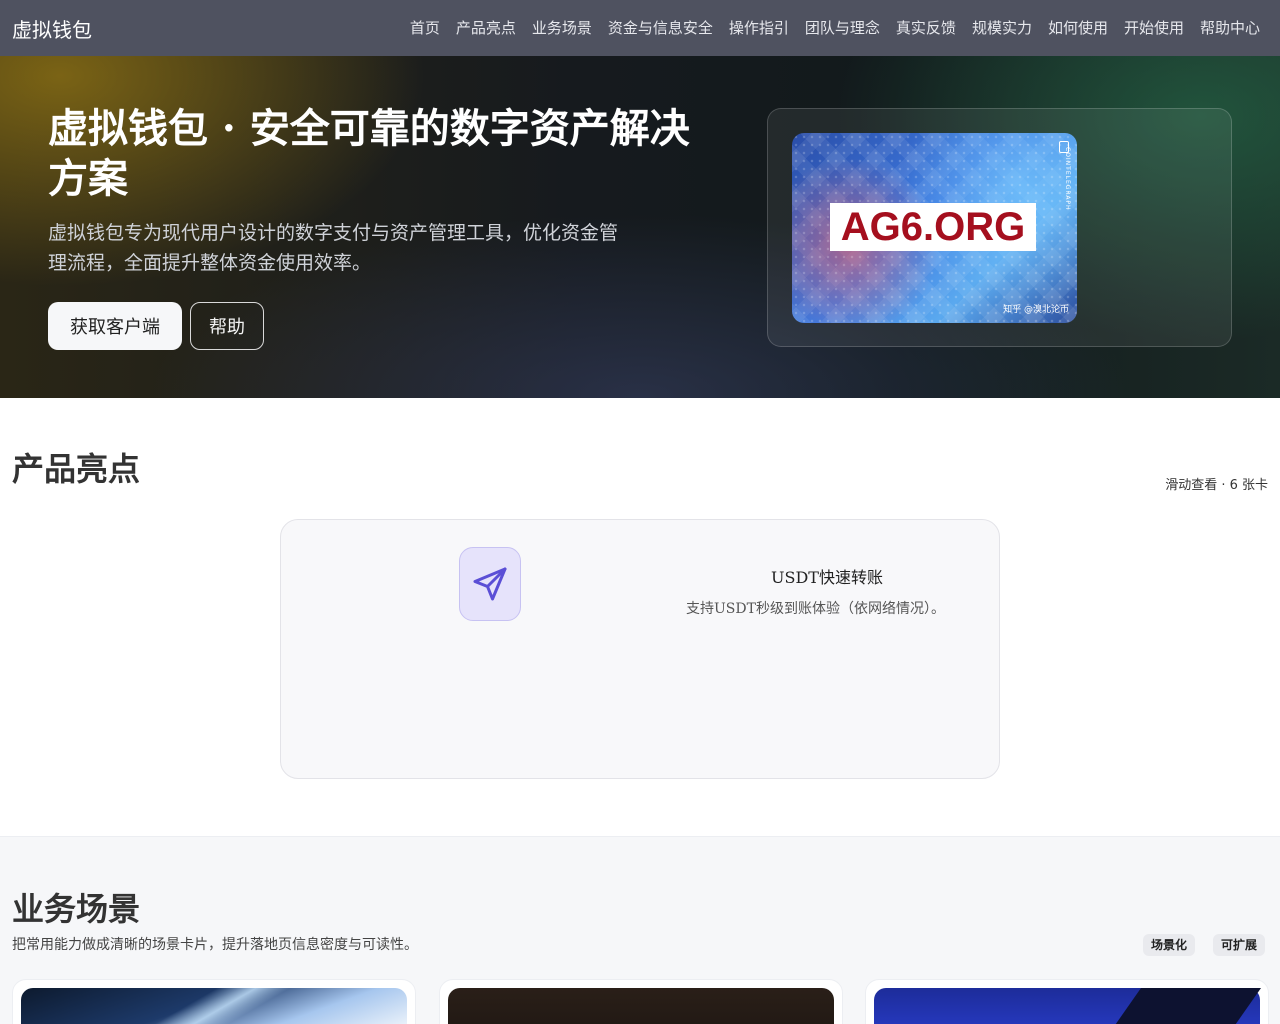 The image size is (1280, 1024). What do you see at coordinates (1216, 485) in the screenshot?
I see `highlights-meta: 滑动查看 · 6 张卡` at bounding box center [1216, 485].